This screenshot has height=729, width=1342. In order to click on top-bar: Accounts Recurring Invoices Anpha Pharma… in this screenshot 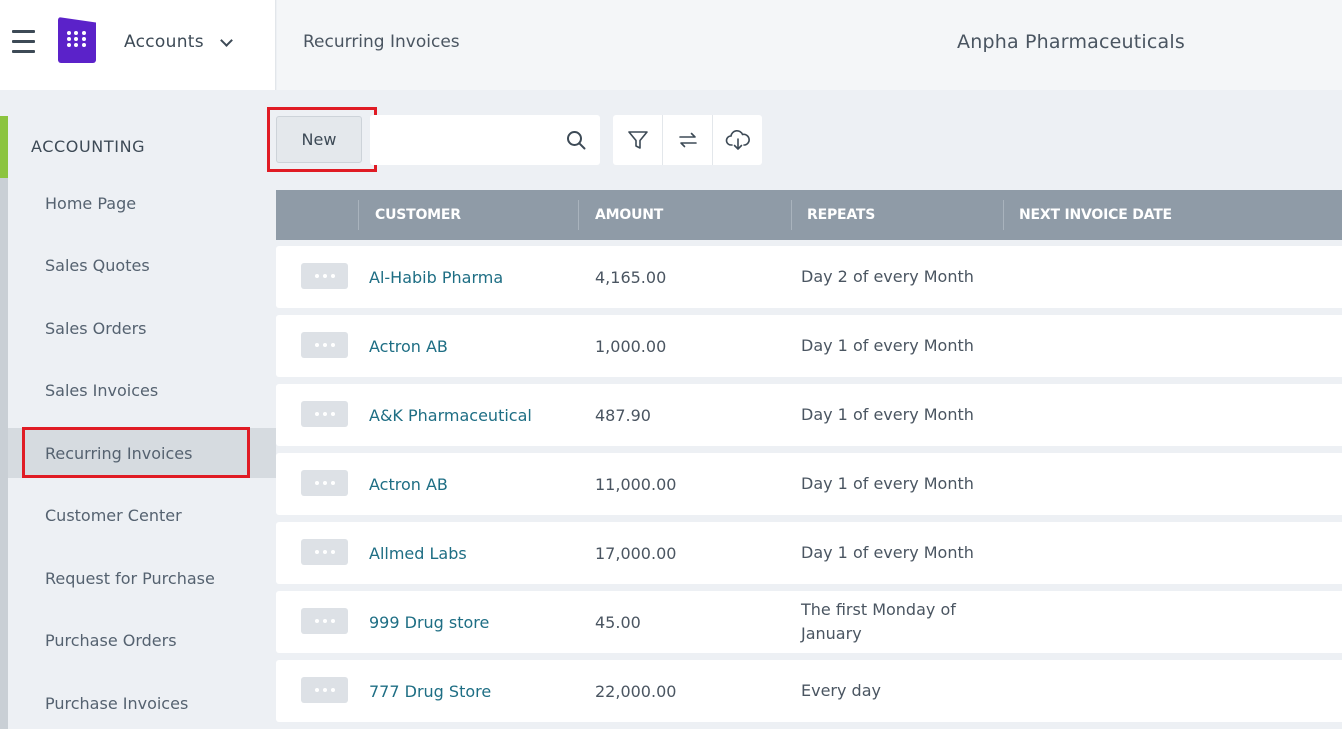, I will do `click(671, 45)`.